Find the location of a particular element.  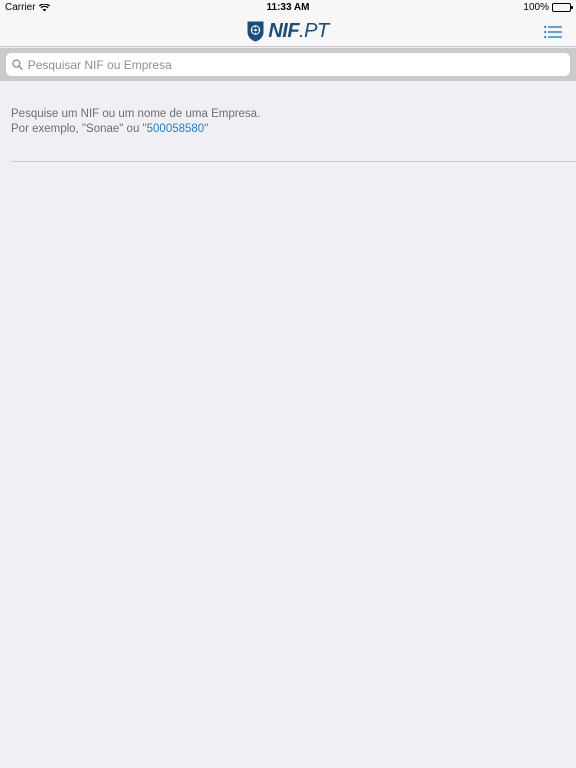

list-icon is located at coordinates (553, 32).